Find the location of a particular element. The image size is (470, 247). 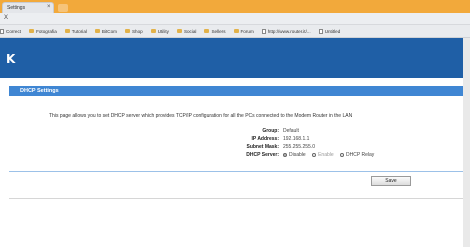

bookmark-item: Fotografia is located at coordinates (43, 31).